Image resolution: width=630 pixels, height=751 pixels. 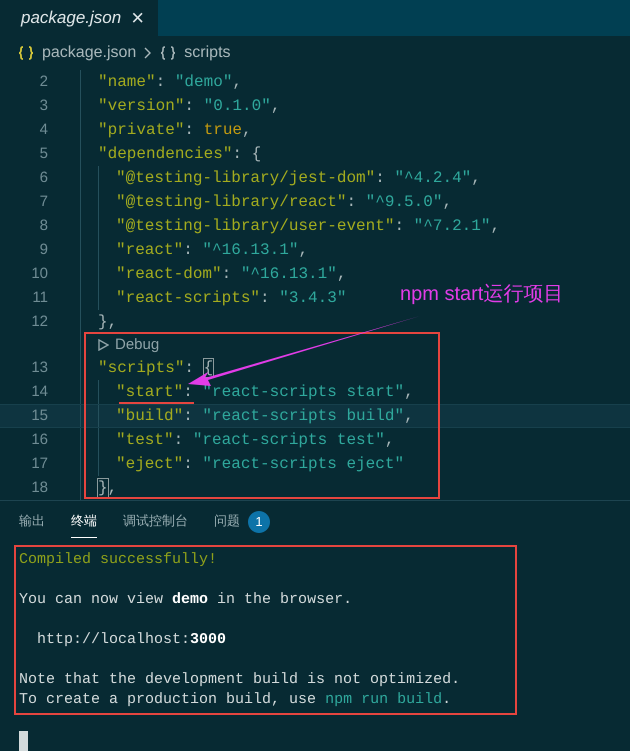 I want to click on code-line: "scripts": {, so click(x=156, y=368).